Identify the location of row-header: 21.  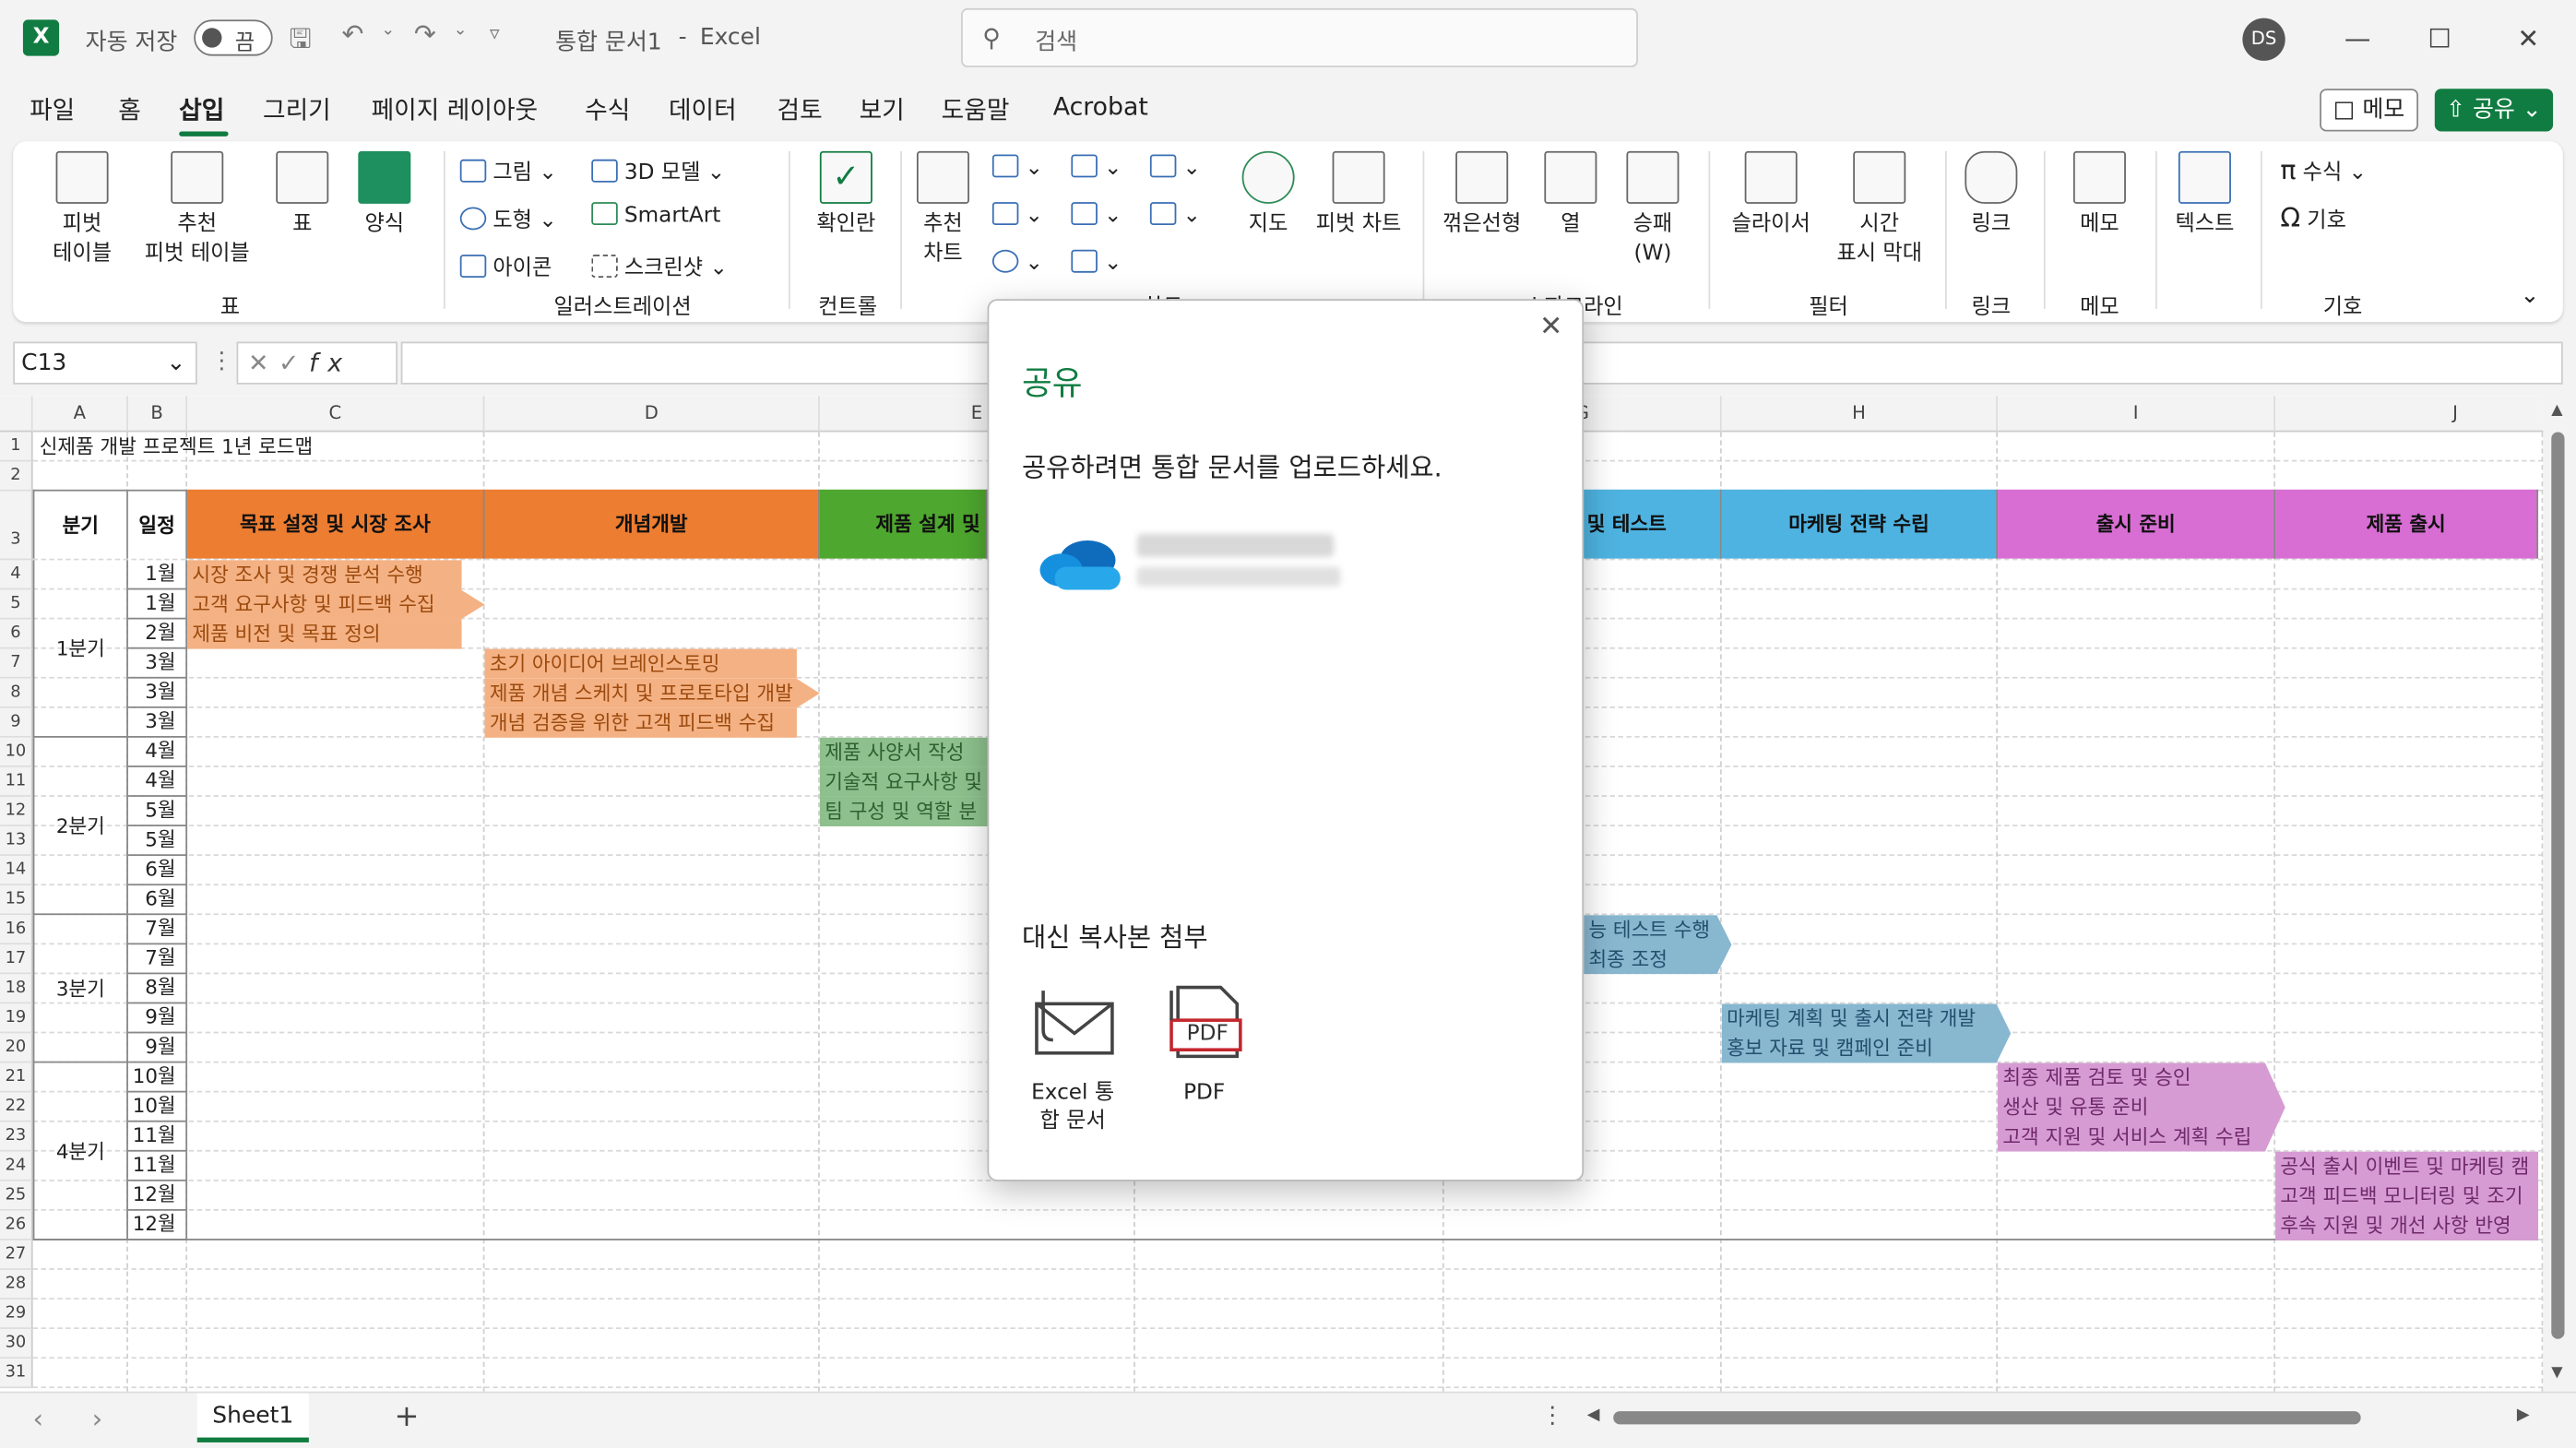
(16, 1077).